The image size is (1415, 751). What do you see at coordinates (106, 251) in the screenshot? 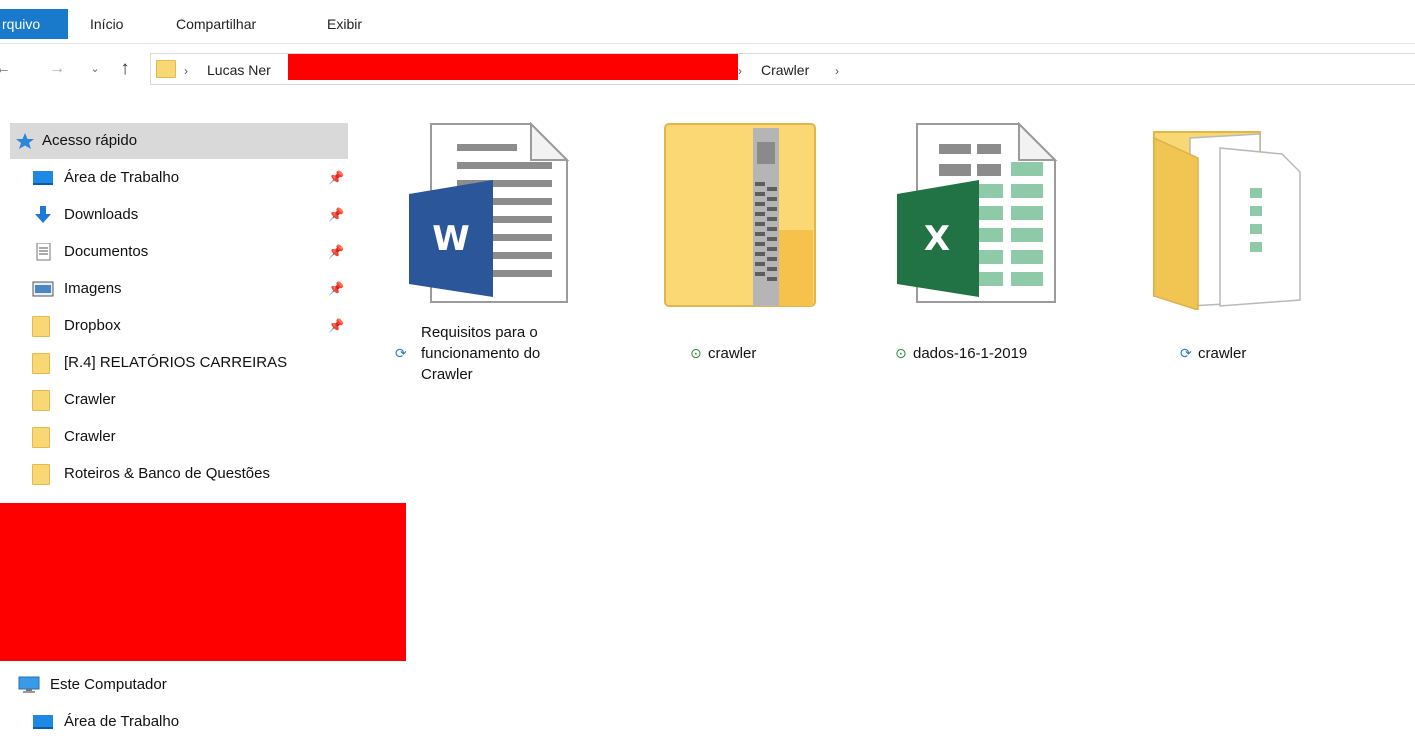
I see `sidebar-item-label: Documentos` at bounding box center [106, 251].